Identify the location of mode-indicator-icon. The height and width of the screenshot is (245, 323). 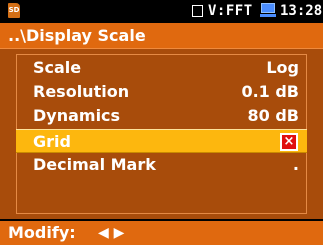
(197, 11).